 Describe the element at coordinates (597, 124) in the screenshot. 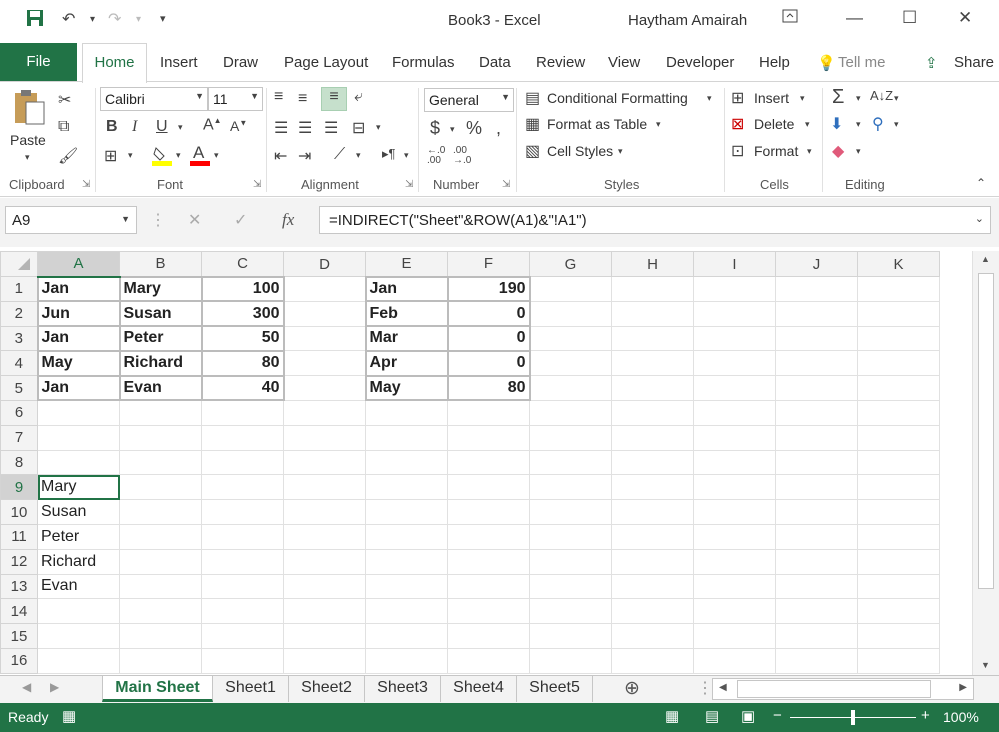

I see `format-as-table-button: Format as Table` at that location.